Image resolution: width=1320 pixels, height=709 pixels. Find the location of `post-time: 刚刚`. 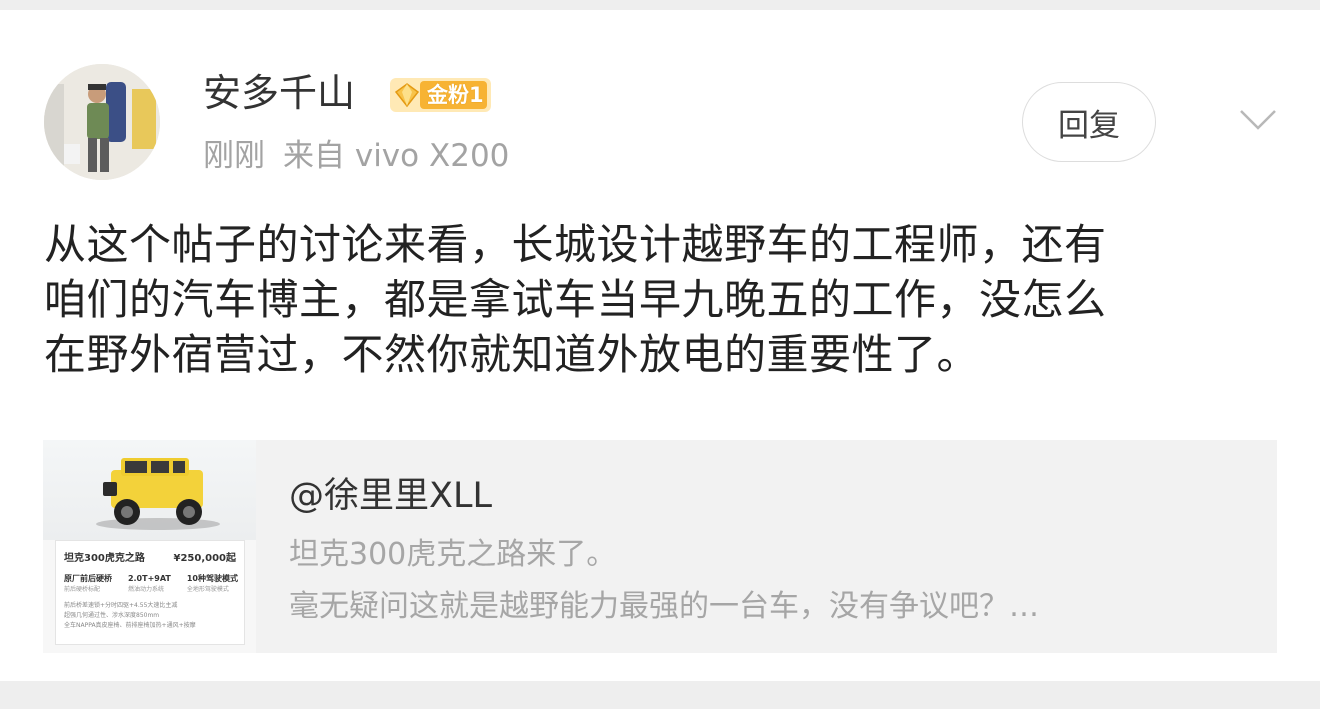

post-time: 刚刚 is located at coordinates (234, 156).